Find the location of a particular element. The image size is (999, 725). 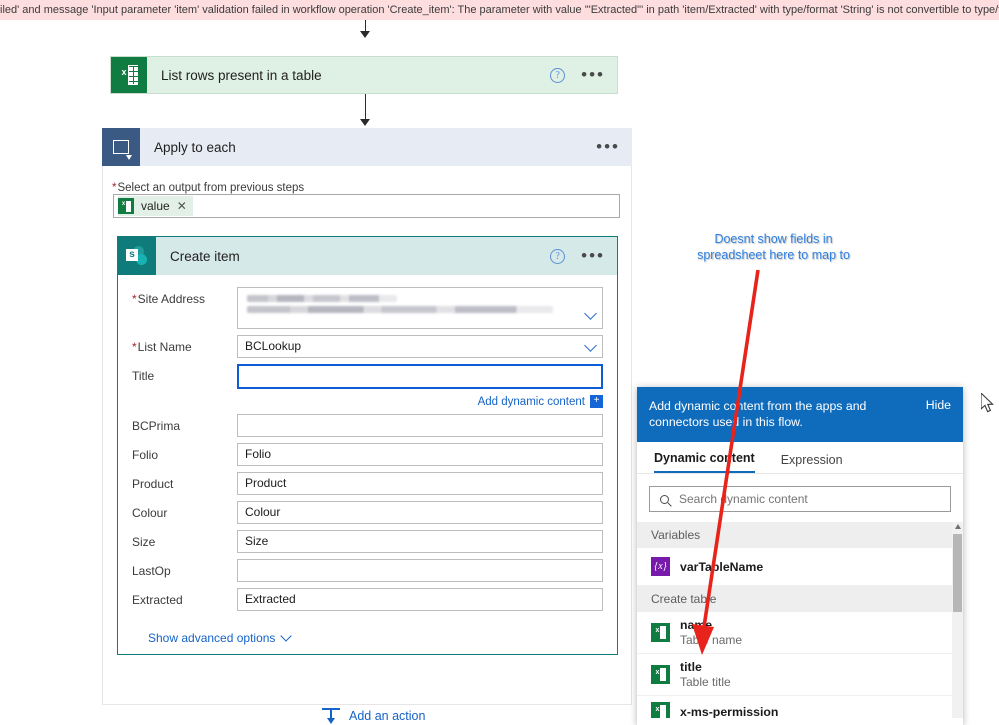

field-label: Extracted is located at coordinates (184, 597).